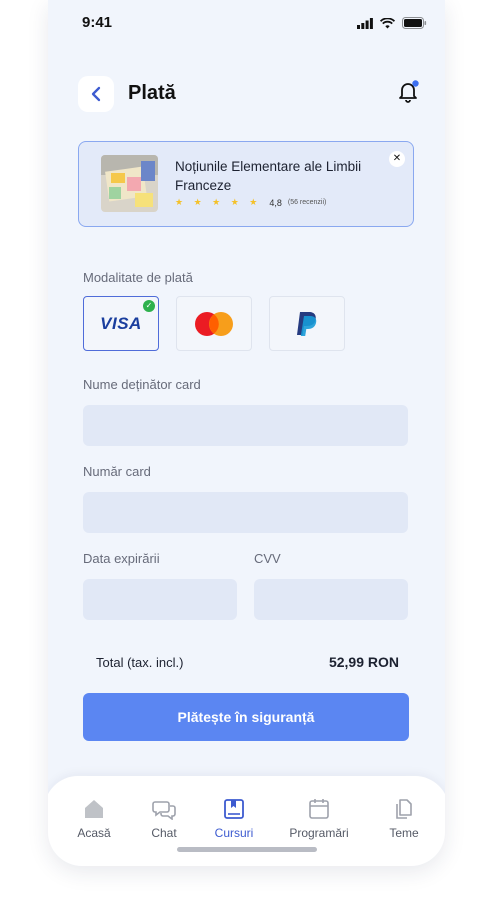 This screenshot has width=483, height=900. I want to click on total-value: 52,99 RON, so click(363, 662).